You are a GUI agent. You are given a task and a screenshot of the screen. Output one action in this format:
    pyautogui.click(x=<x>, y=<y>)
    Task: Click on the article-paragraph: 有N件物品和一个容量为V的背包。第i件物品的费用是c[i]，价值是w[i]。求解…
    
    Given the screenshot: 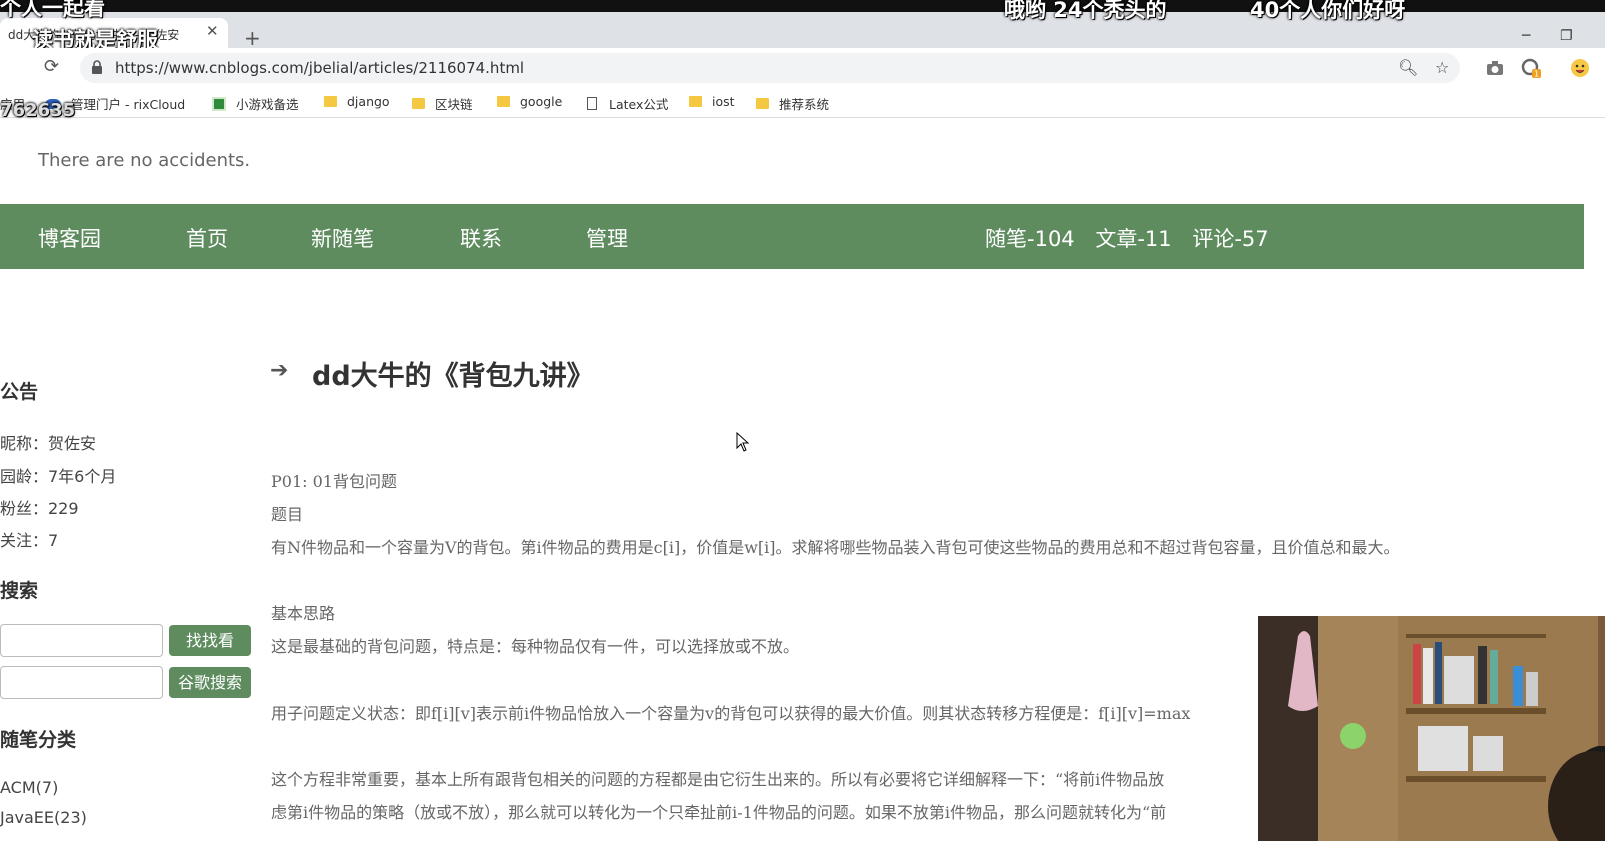 What is the action you would take?
    pyautogui.click(x=835, y=547)
    